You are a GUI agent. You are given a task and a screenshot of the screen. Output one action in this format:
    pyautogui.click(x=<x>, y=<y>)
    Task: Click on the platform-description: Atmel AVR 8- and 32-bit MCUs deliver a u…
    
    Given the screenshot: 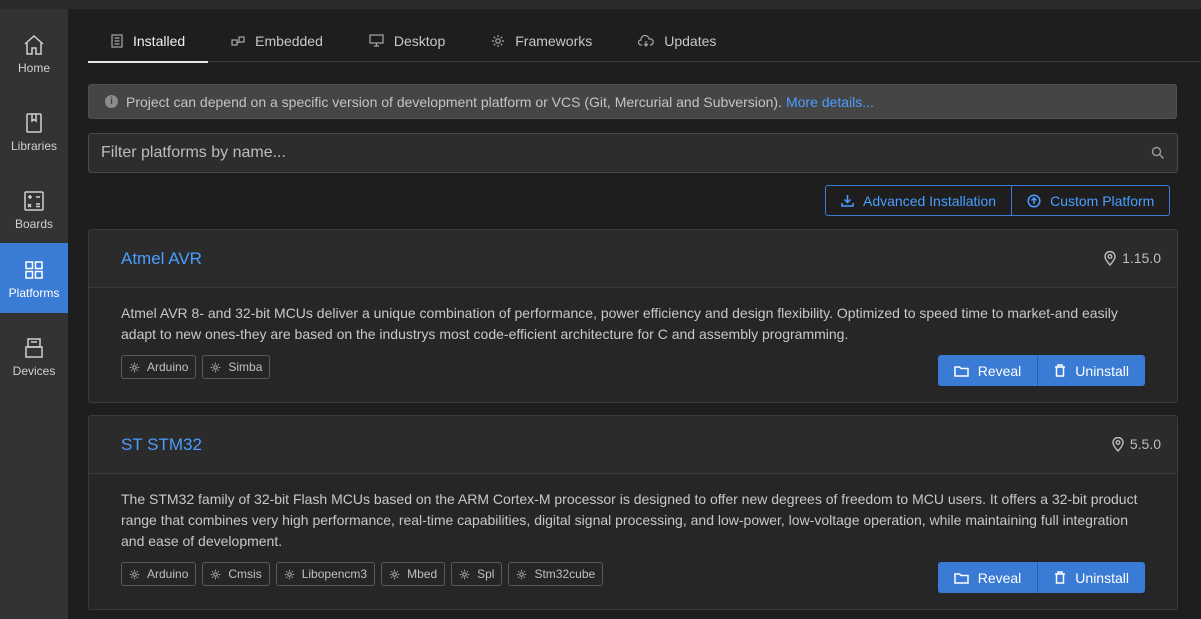 What is the action you would take?
    pyautogui.click(x=619, y=323)
    